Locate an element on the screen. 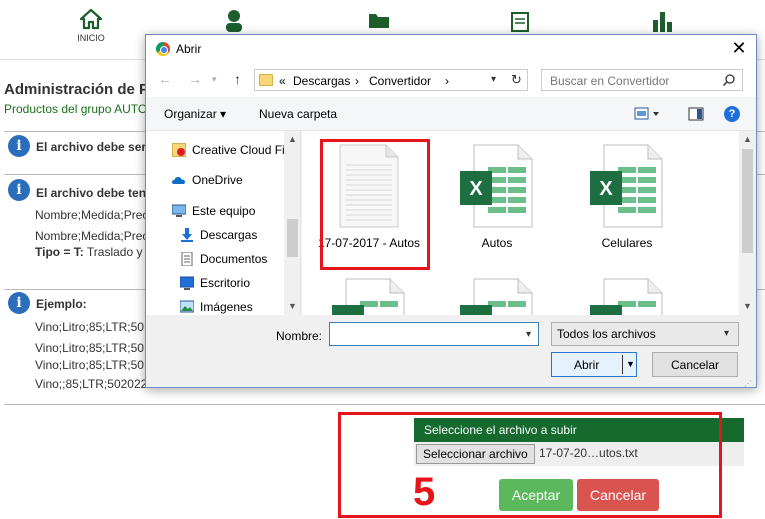 Image resolution: width=765 pixels, height=519 pixels. nav-item-document is located at coordinates (520, 20).